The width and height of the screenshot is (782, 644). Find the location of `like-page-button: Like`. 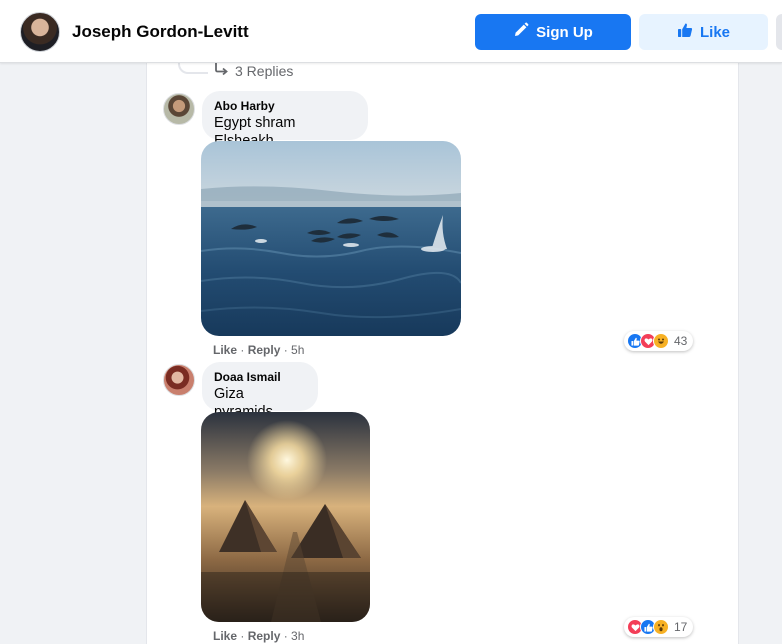

like-page-button: Like is located at coordinates (703, 32).